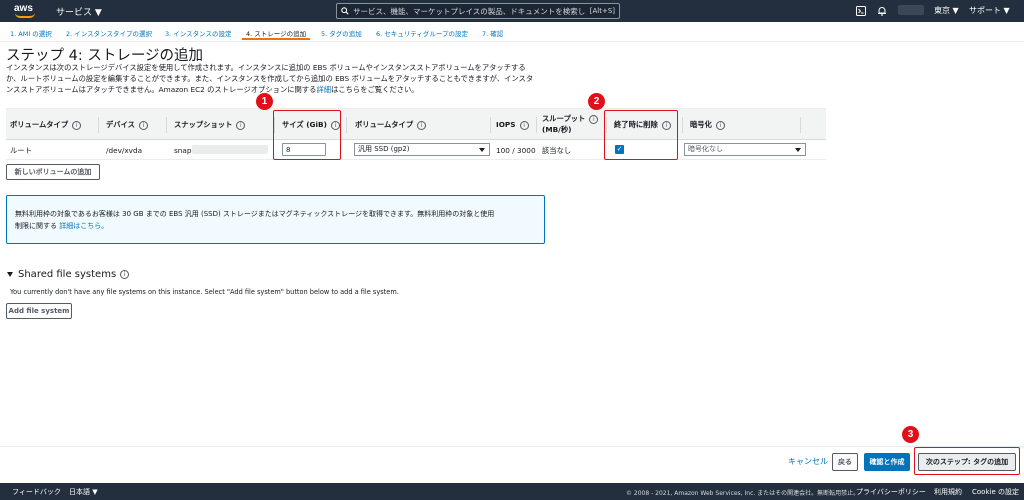 The width and height of the screenshot is (1024, 500). I want to click on annotation-box-size, so click(307, 135).